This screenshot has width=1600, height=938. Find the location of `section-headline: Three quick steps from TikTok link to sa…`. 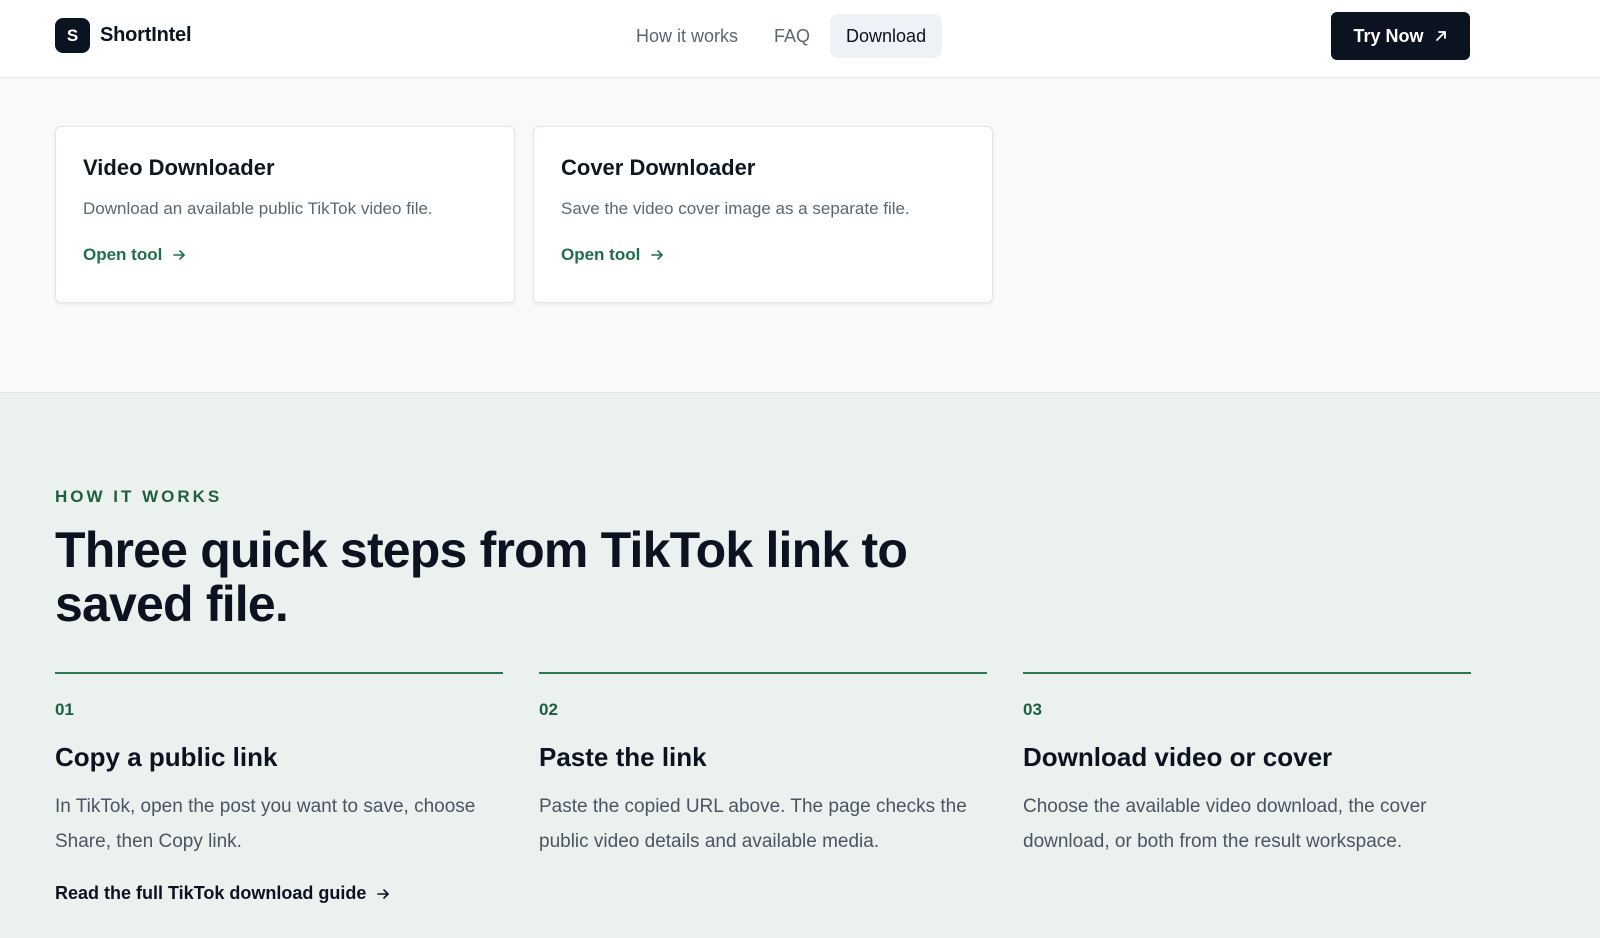

section-headline: Three quick steps from TikTok link to sa… is located at coordinates (481, 577).